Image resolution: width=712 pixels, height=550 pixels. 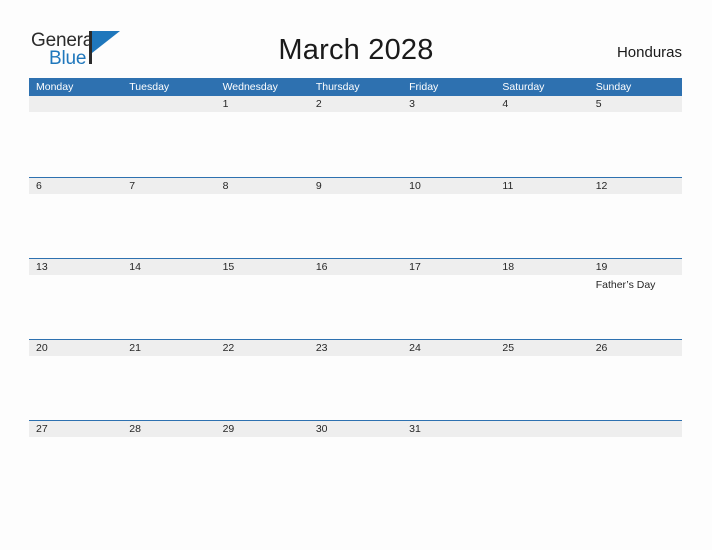 What do you see at coordinates (262, 298) in the screenshot?
I see `day-cell: 15` at bounding box center [262, 298].